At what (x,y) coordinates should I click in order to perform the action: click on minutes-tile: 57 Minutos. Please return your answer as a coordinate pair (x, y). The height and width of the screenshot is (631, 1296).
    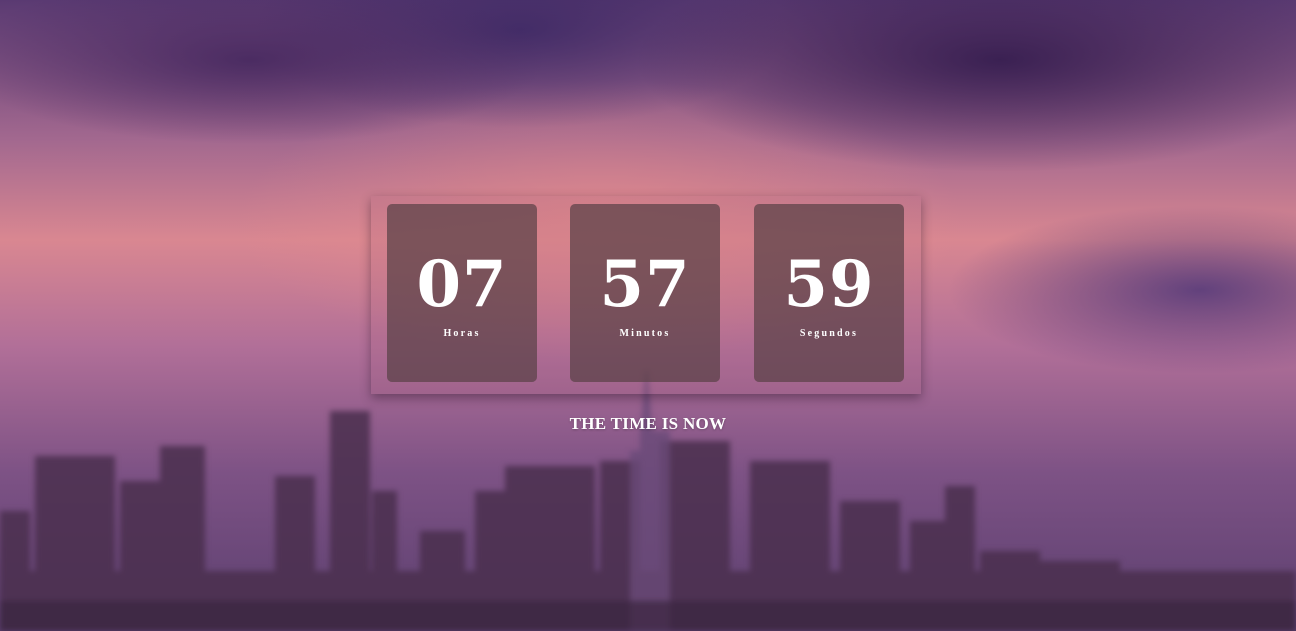
    Looking at the image, I should click on (645, 293).